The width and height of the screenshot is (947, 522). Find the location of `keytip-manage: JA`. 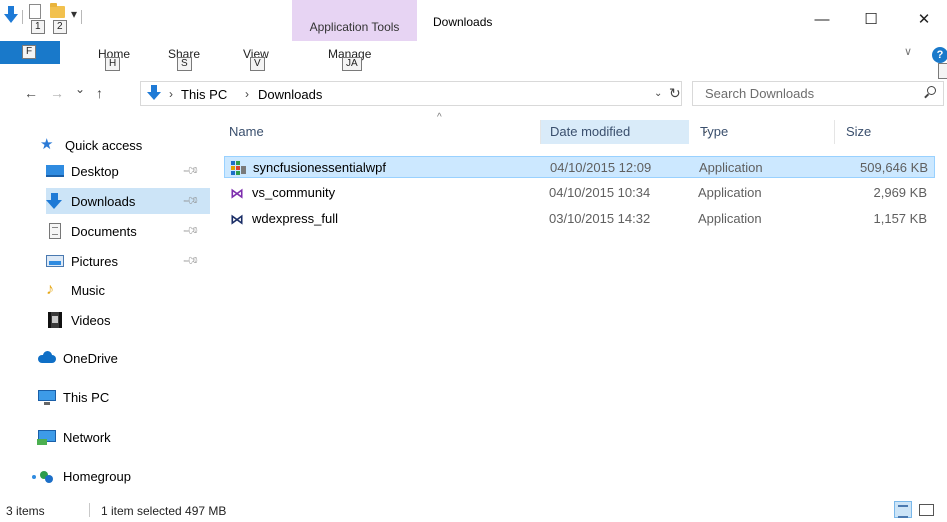

keytip-manage: JA is located at coordinates (352, 64).